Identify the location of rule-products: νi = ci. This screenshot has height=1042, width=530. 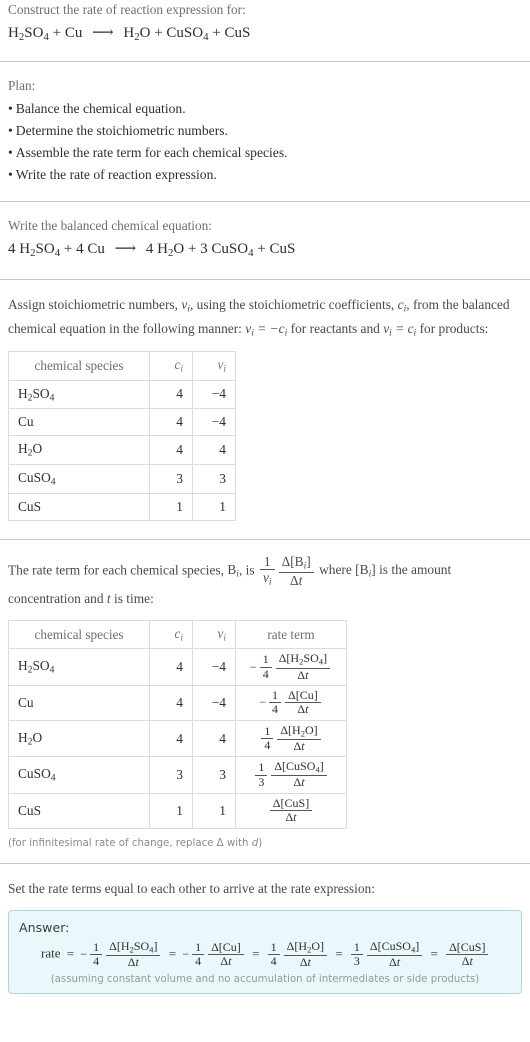
(400, 329).